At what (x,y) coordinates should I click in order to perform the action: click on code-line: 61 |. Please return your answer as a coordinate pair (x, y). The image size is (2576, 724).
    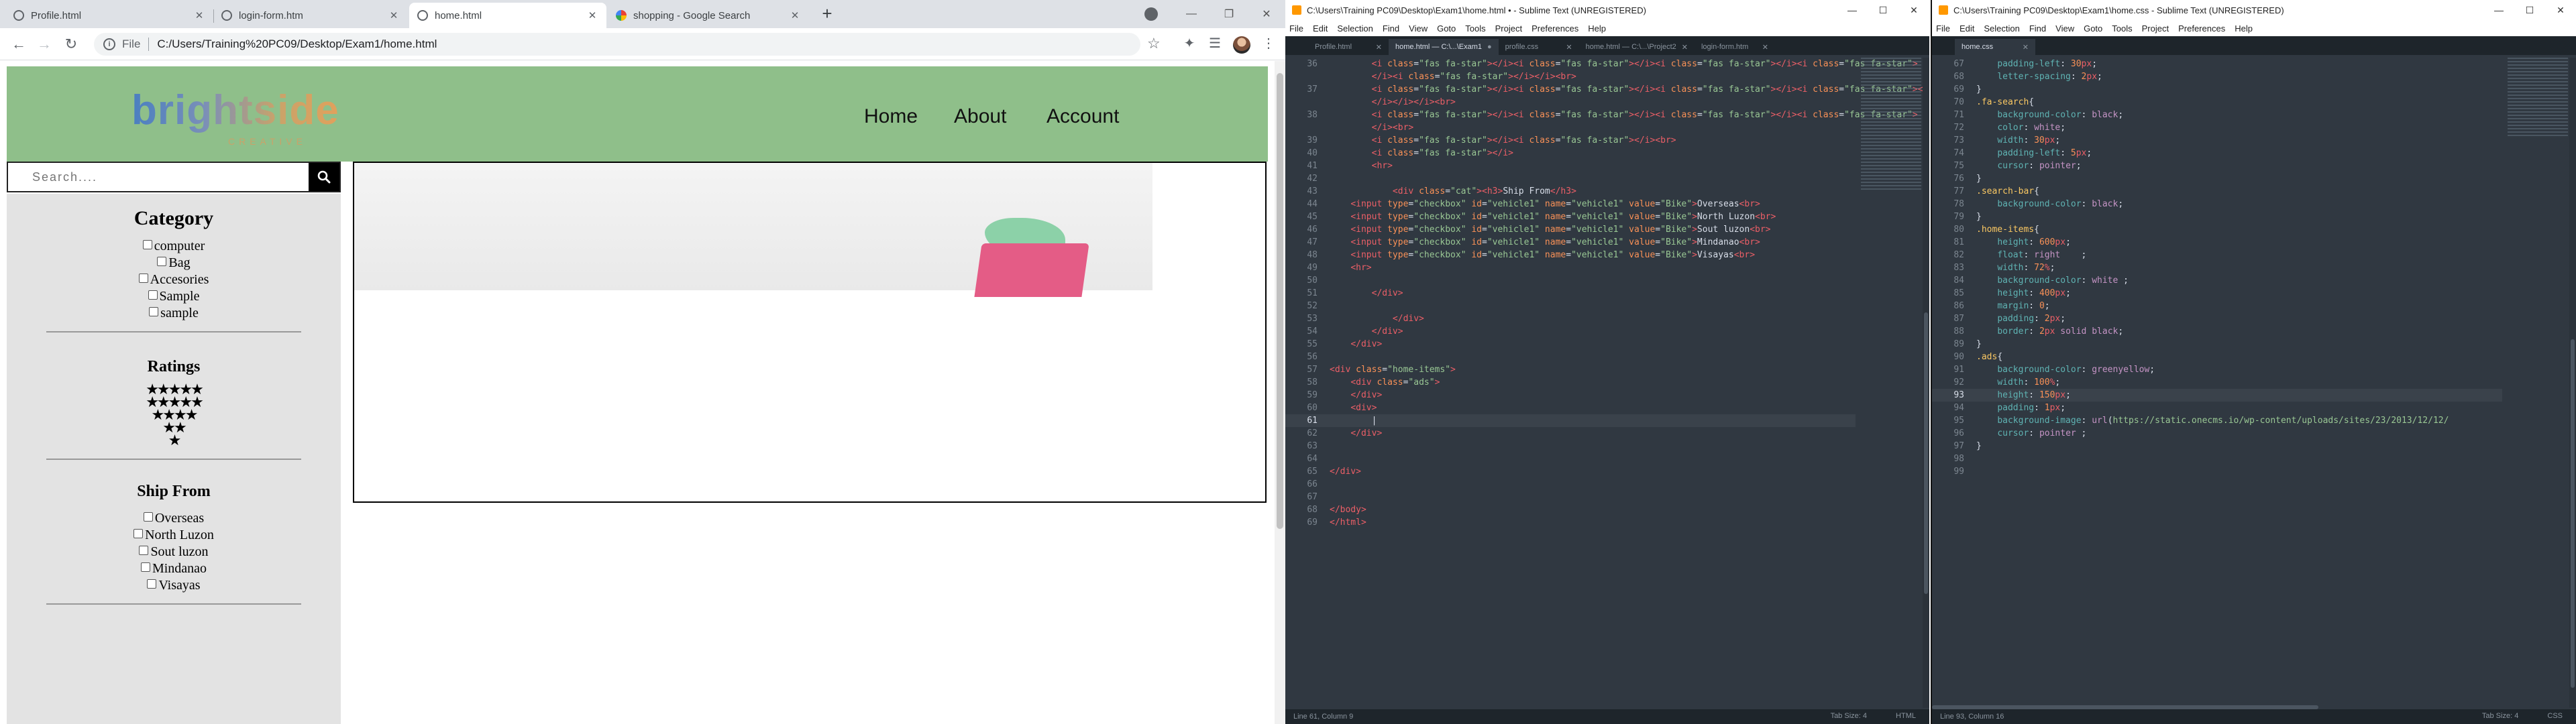
    Looking at the image, I should click on (1570, 421).